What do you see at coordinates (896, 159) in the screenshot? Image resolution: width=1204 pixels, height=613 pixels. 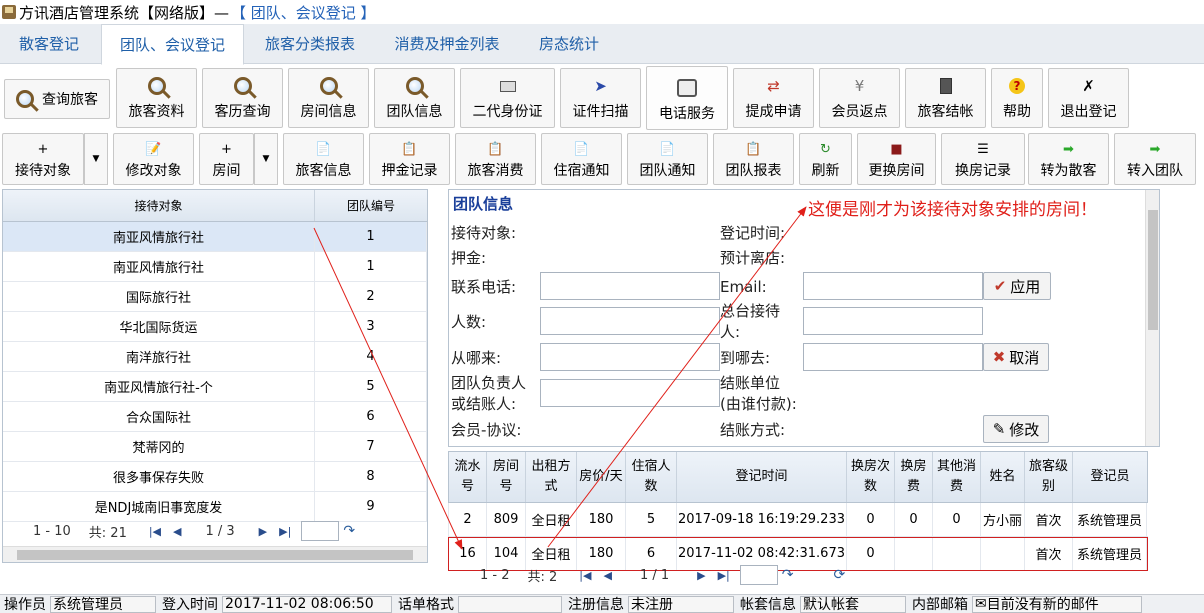 I see `change-room-button: ■ 更换房间` at bounding box center [896, 159].